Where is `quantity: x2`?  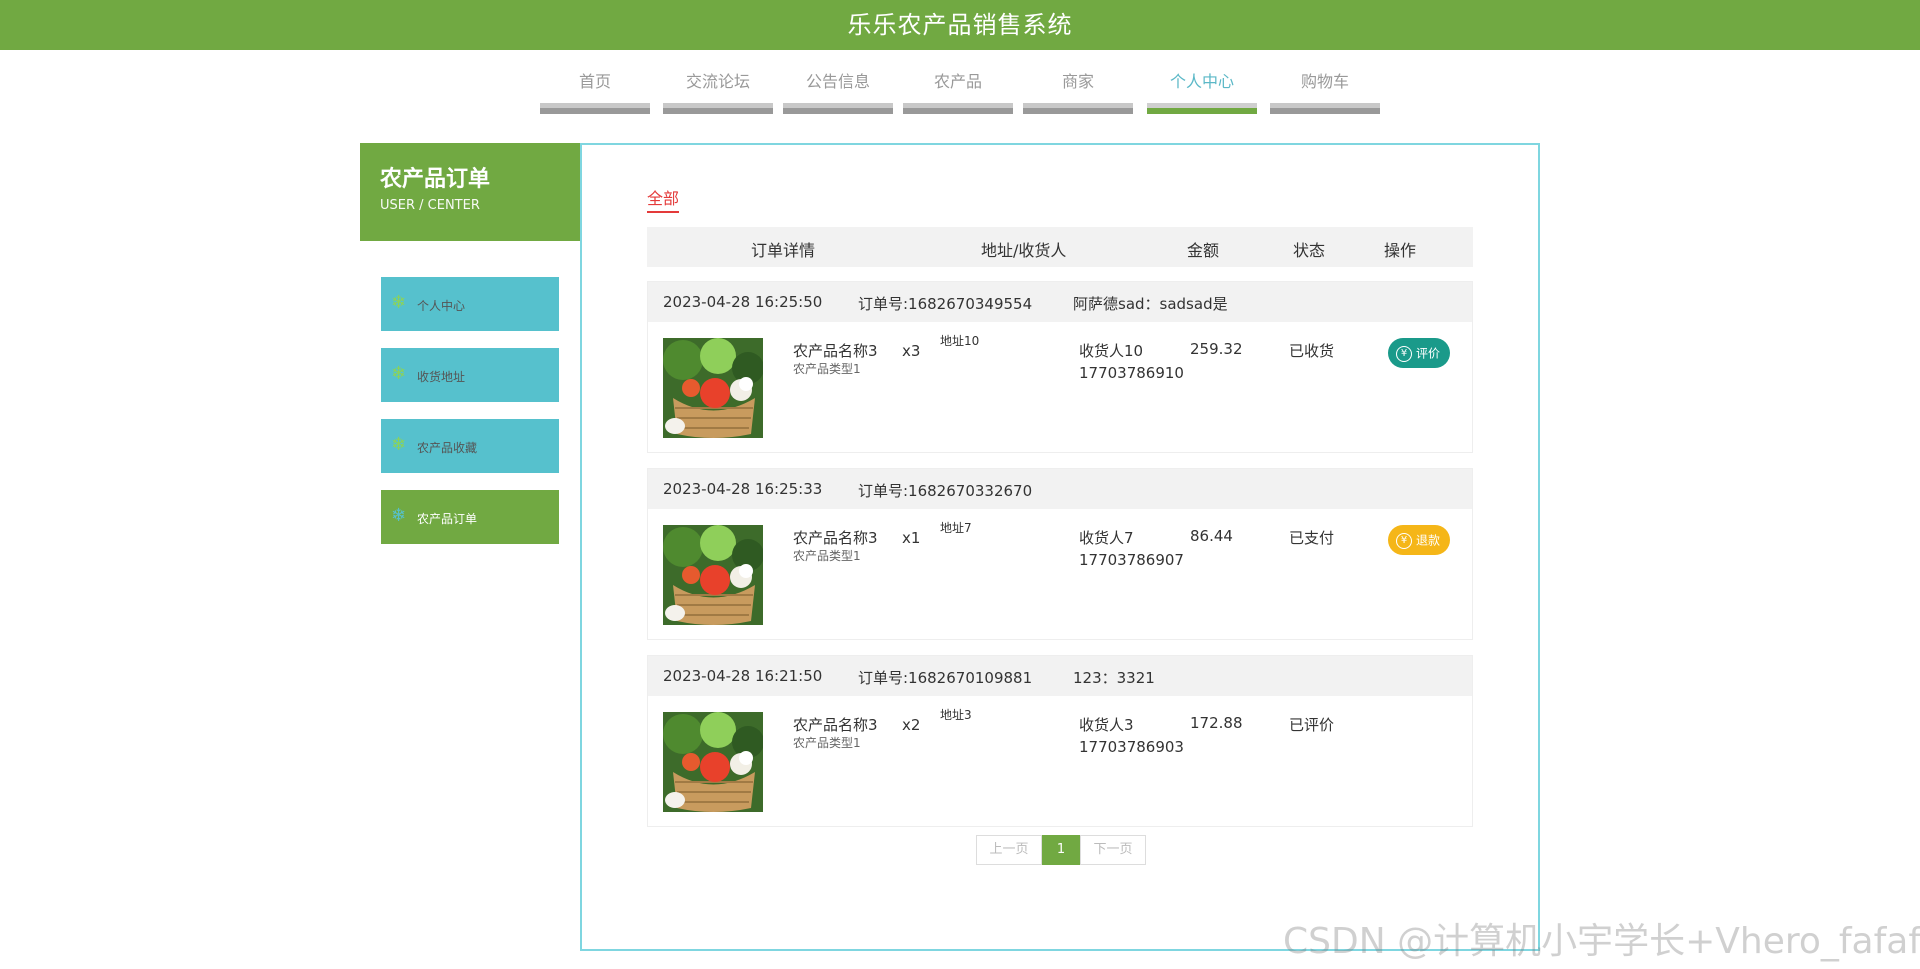
quantity: x2 is located at coordinates (911, 725).